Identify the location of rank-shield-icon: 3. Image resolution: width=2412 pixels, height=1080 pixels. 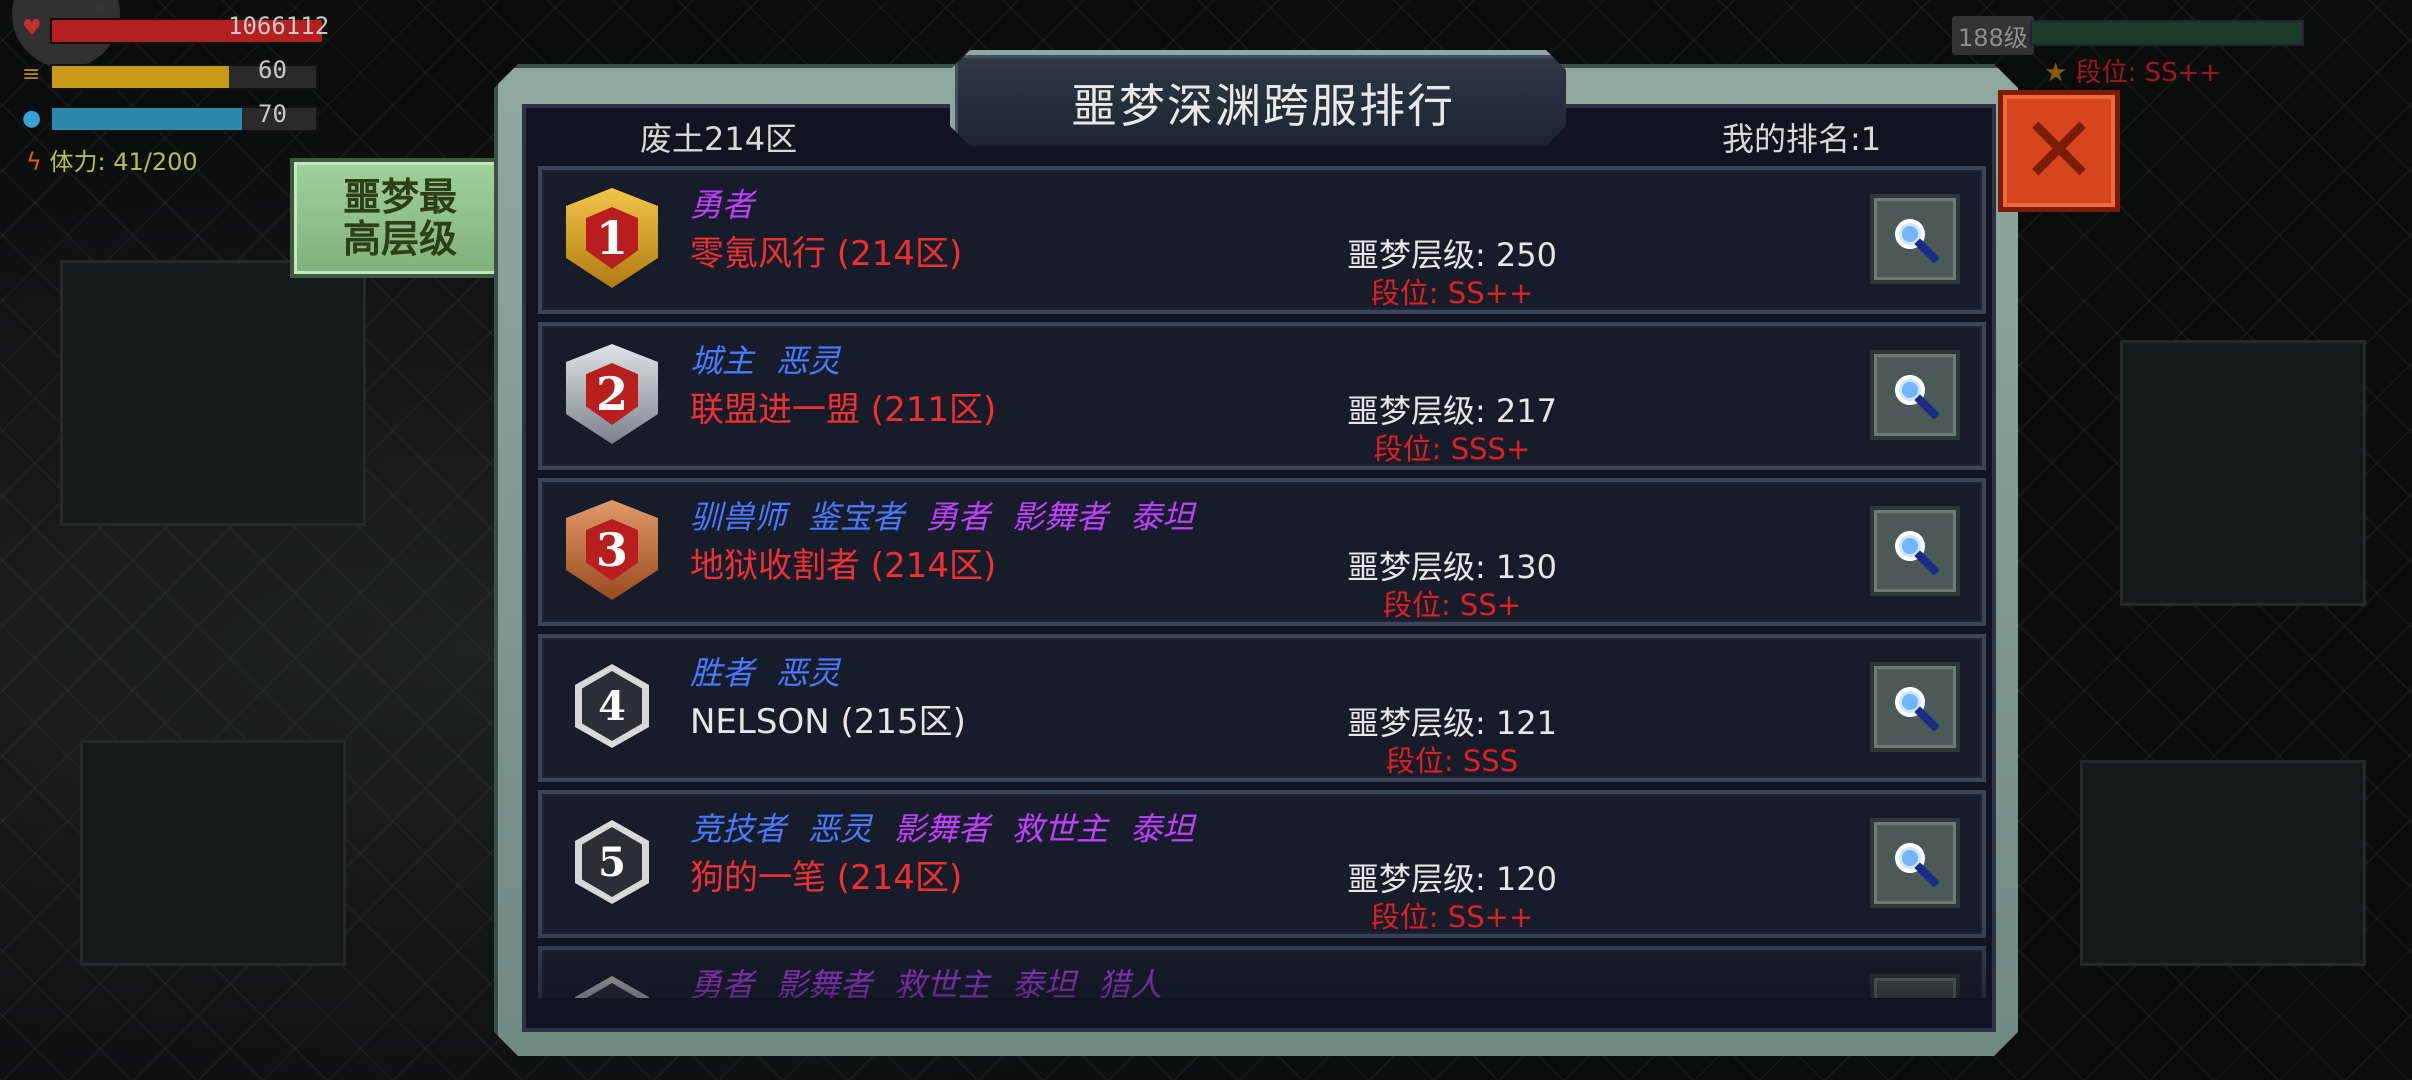
(612, 550).